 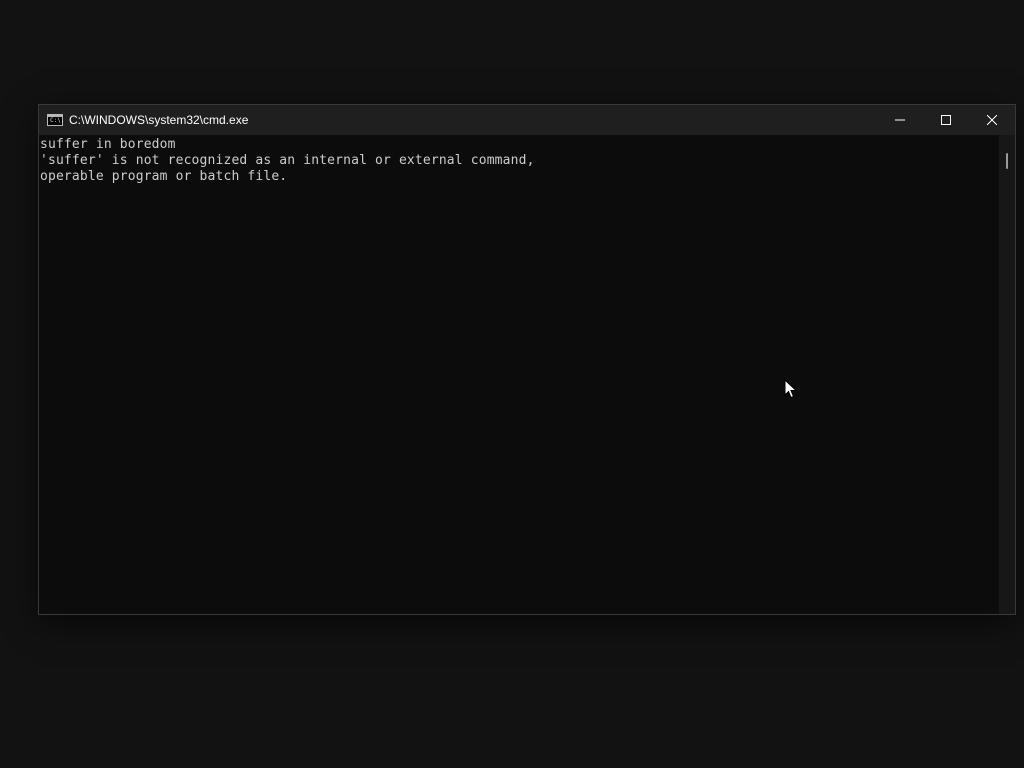 What do you see at coordinates (108, 144) in the screenshot?
I see `console-line: suffer in boredom` at bounding box center [108, 144].